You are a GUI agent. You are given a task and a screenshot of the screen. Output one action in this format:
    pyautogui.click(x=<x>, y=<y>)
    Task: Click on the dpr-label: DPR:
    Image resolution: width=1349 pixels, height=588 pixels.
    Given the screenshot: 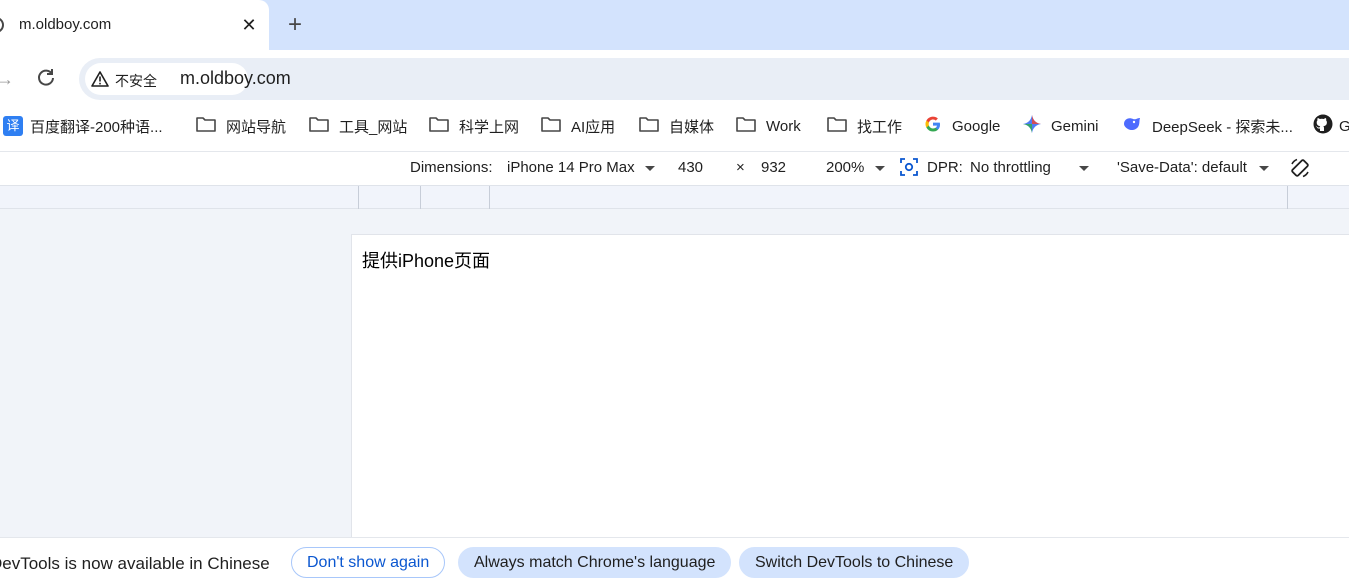 What is the action you would take?
    pyautogui.click(x=945, y=167)
    